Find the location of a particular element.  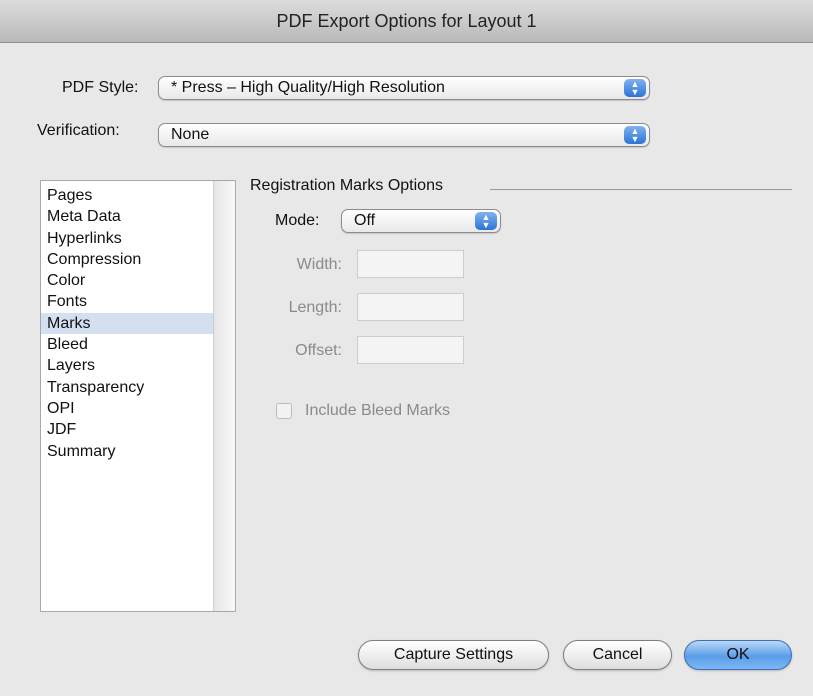

width-label: Width: is located at coordinates (319, 264).